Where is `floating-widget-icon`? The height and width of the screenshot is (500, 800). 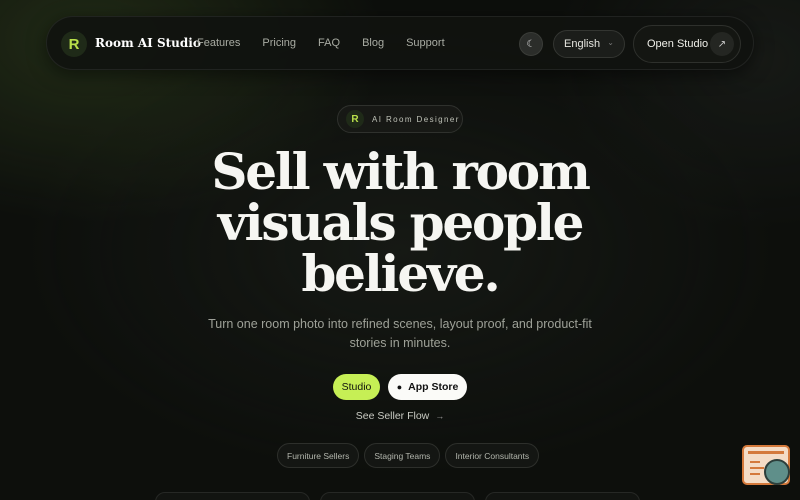 floating-widget-icon is located at coordinates (766, 465).